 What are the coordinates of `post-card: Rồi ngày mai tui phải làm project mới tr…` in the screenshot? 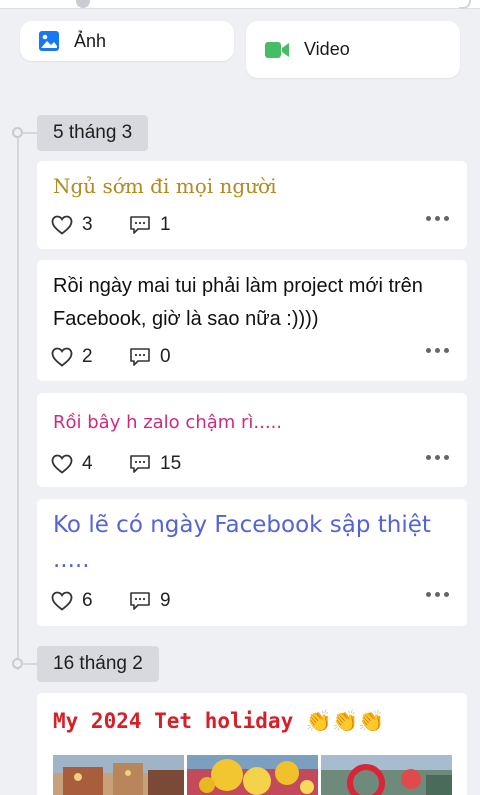 It's located at (252, 320).